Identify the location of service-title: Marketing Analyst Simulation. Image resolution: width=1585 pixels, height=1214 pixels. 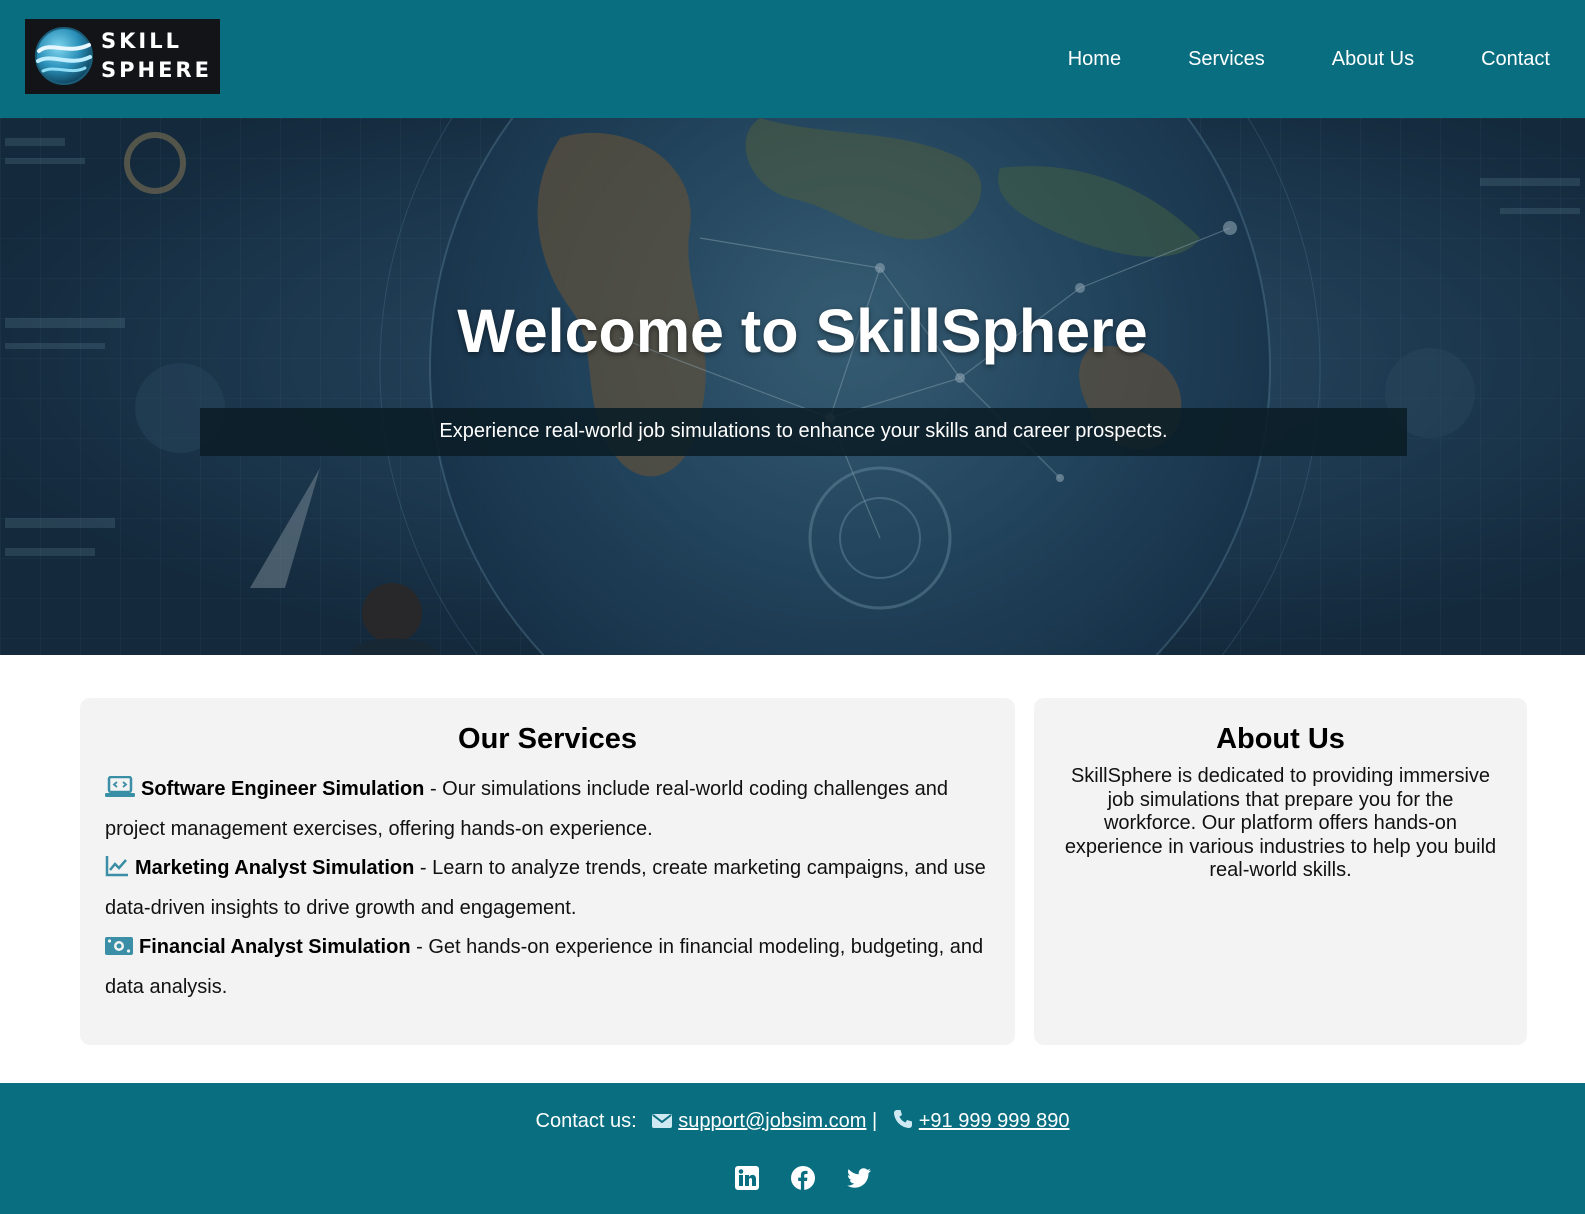
(275, 868).